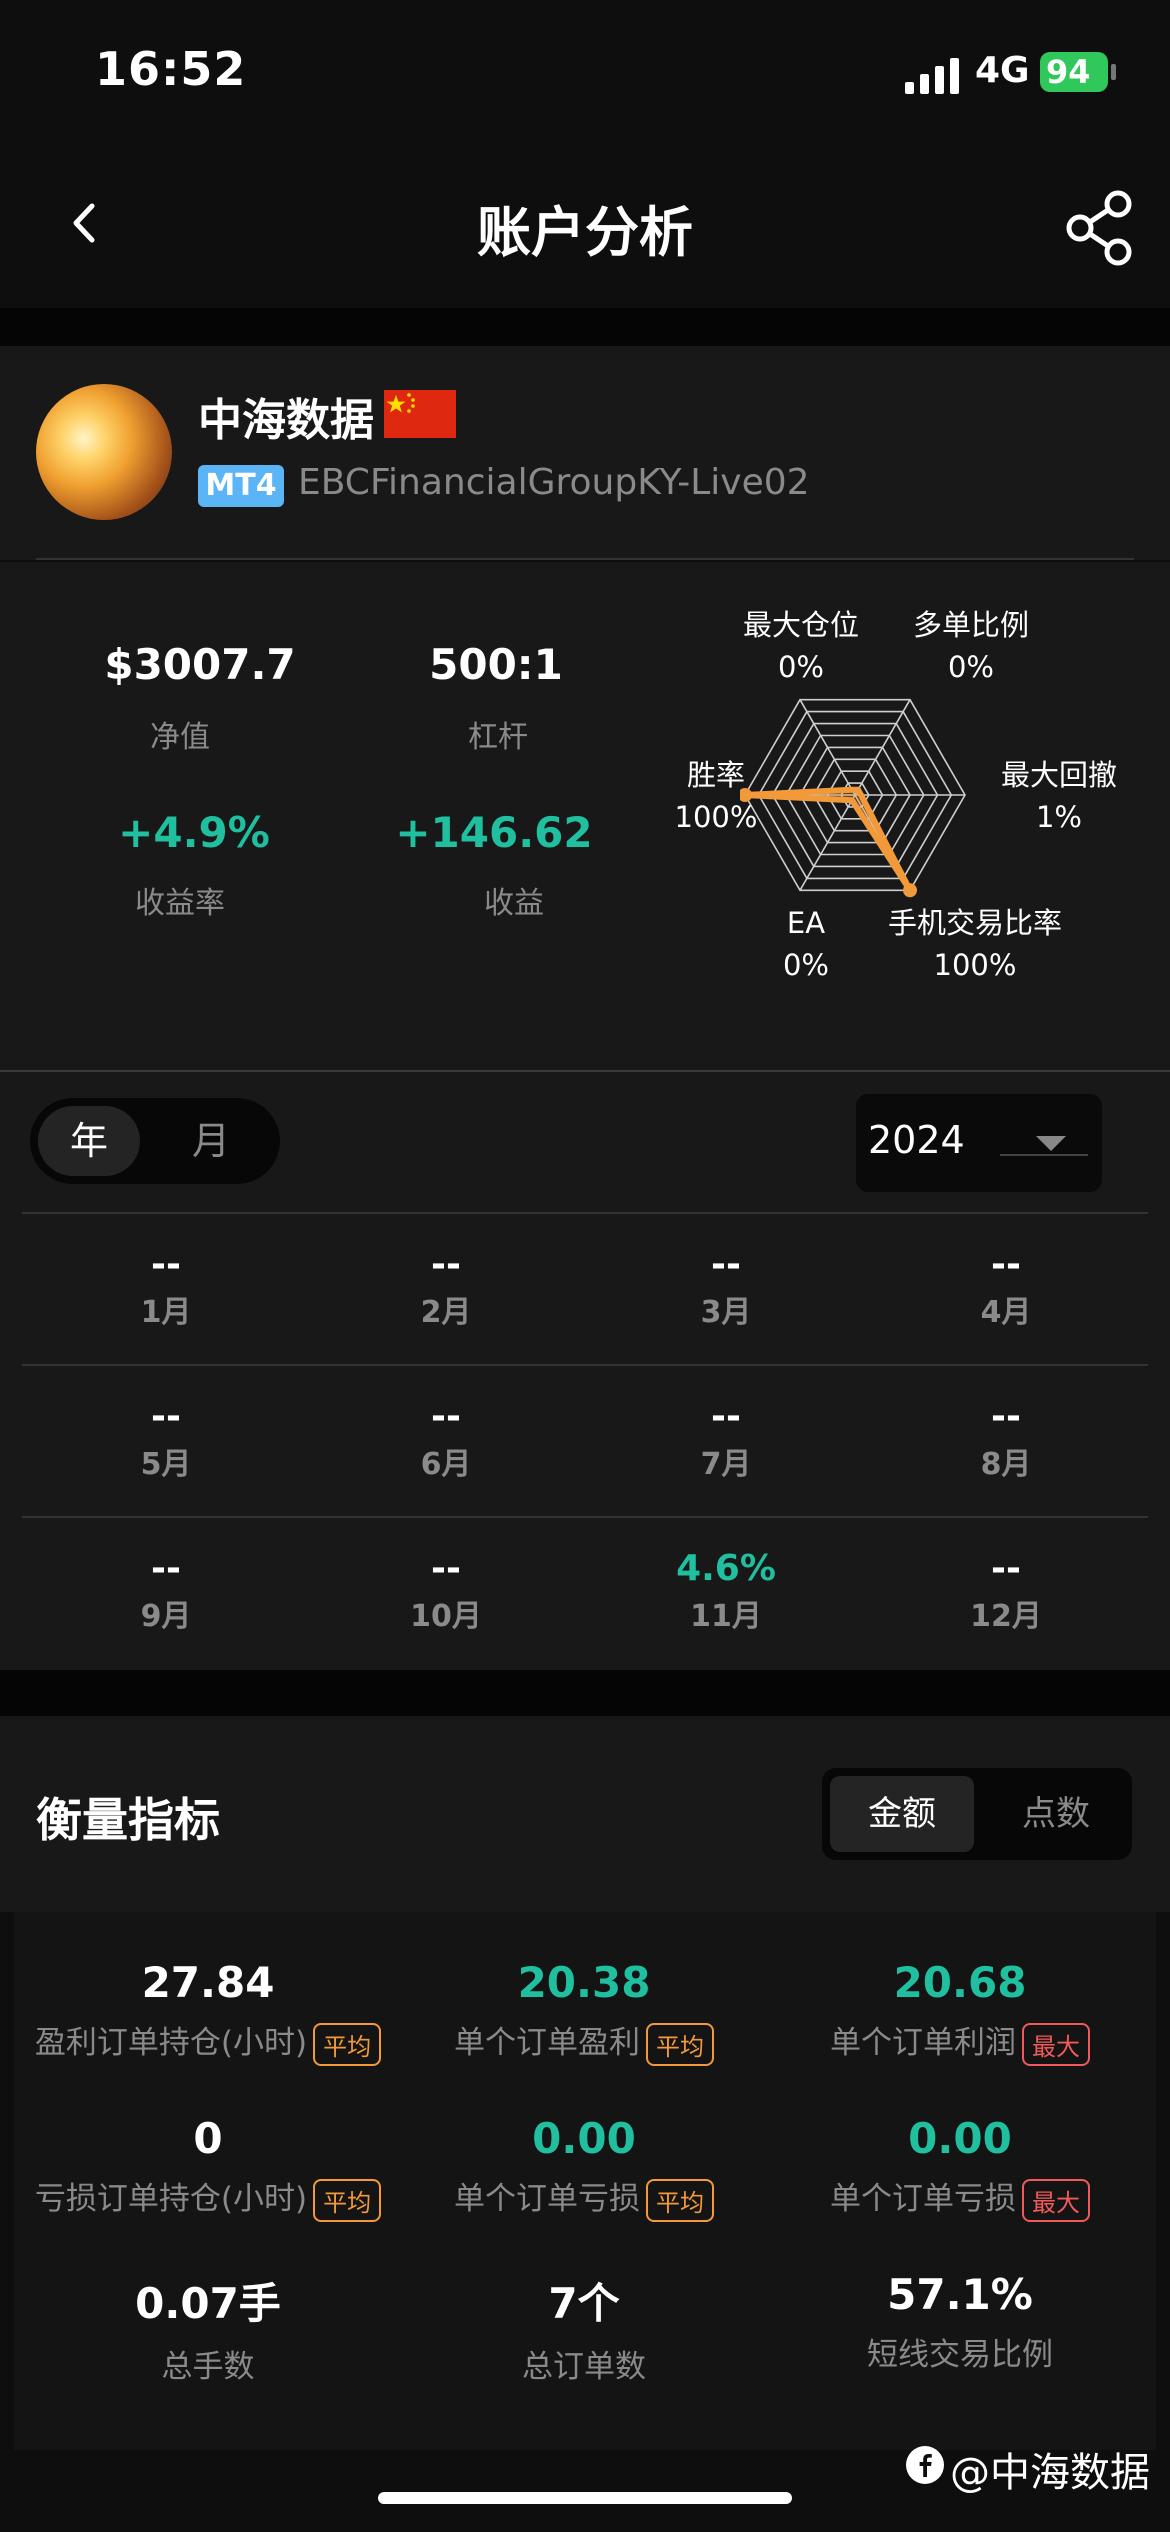  I want to click on month-cell: -- 1月, so click(166, 1287).